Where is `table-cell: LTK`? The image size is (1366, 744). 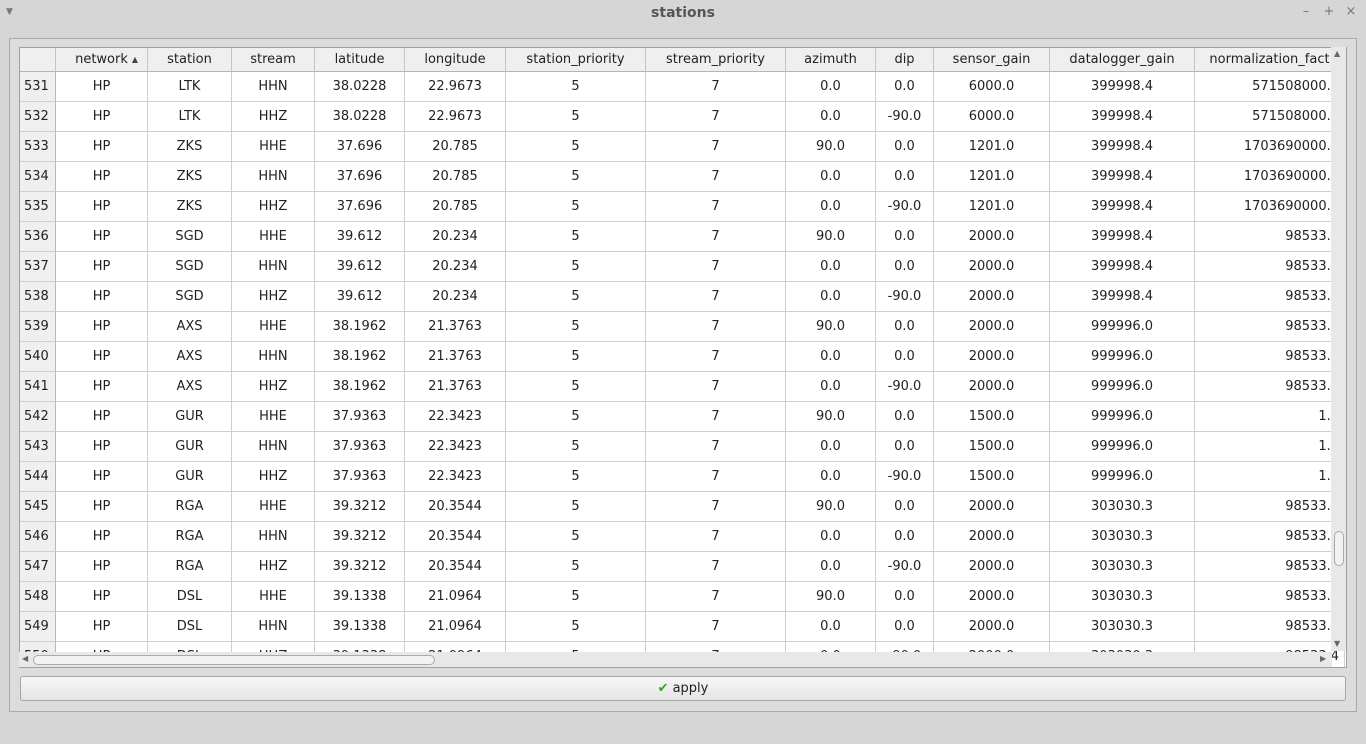
table-cell: LTK is located at coordinates (190, 87).